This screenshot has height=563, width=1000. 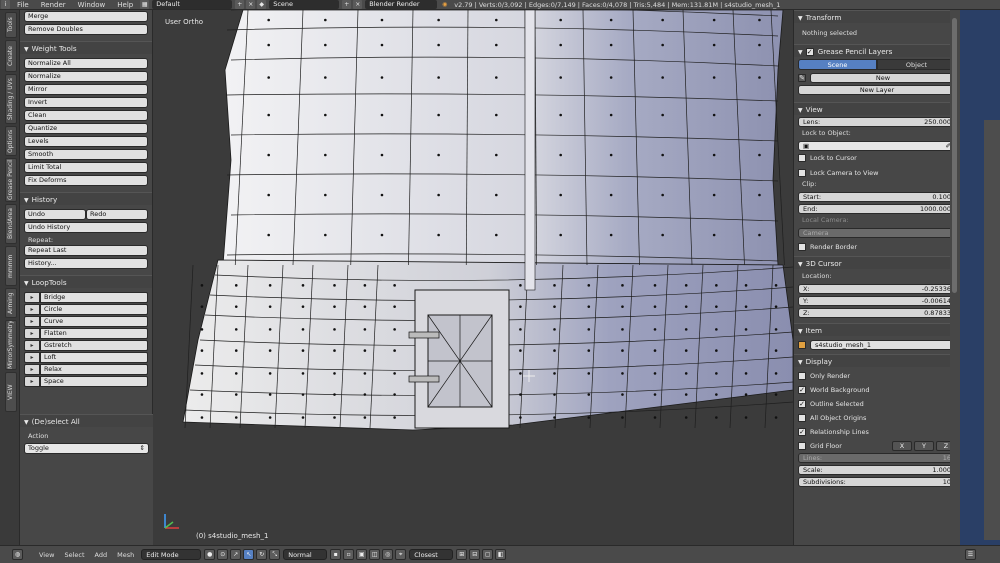 What do you see at coordinates (375, 554) in the screenshot?
I see `occlude-geometry-icon: ◫` at bounding box center [375, 554].